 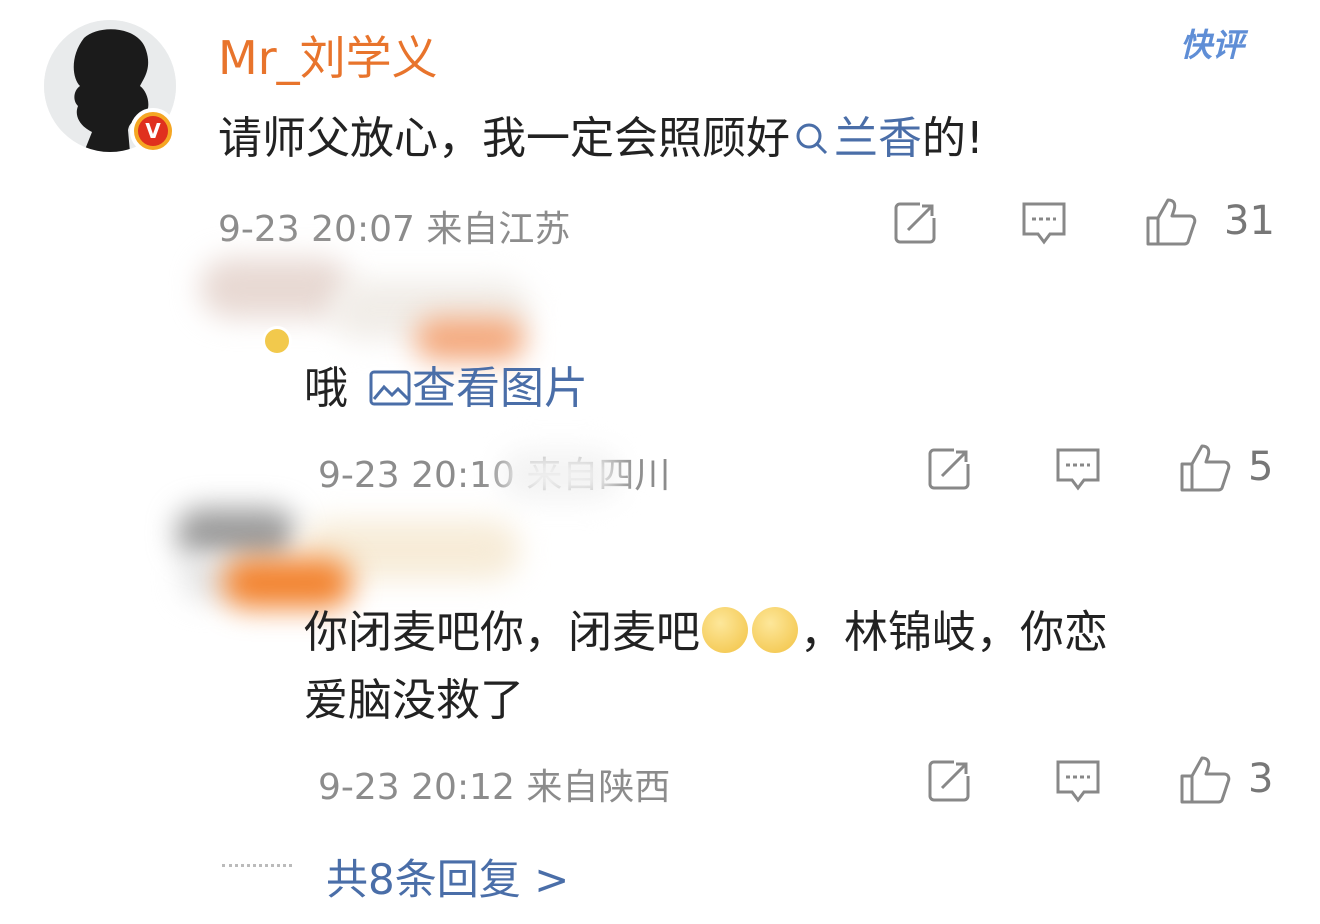 I want to click on more-replies-divider, so click(x=257, y=865).